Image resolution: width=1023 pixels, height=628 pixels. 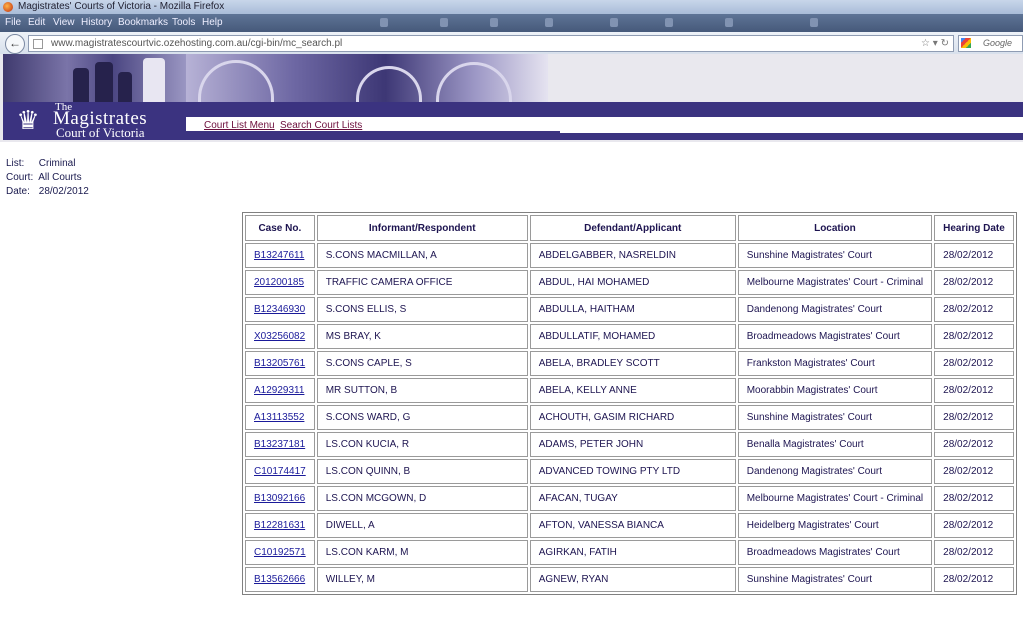 What do you see at coordinates (835, 309) in the screenshot?
I see `location-cell: Dandenong Magistrates' Court` at bounding box center [835, 309].